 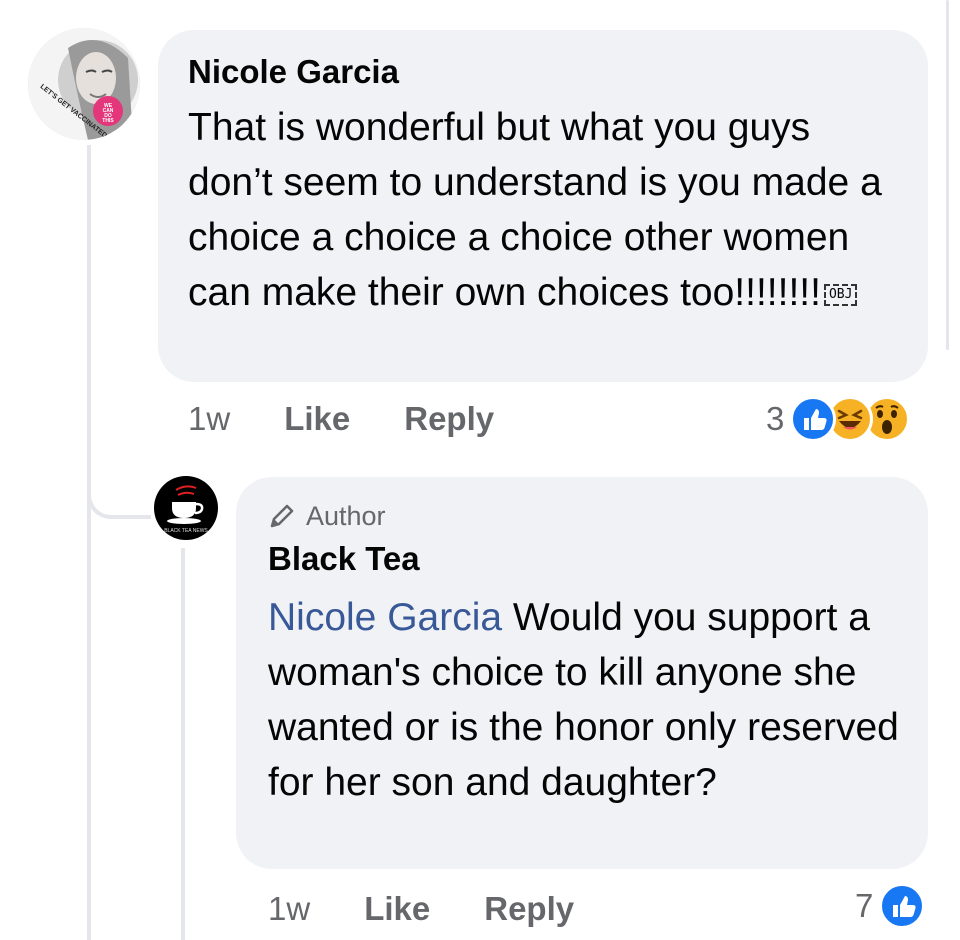 I want to click on reaction-summary: 3, so click(x=838, y=419).